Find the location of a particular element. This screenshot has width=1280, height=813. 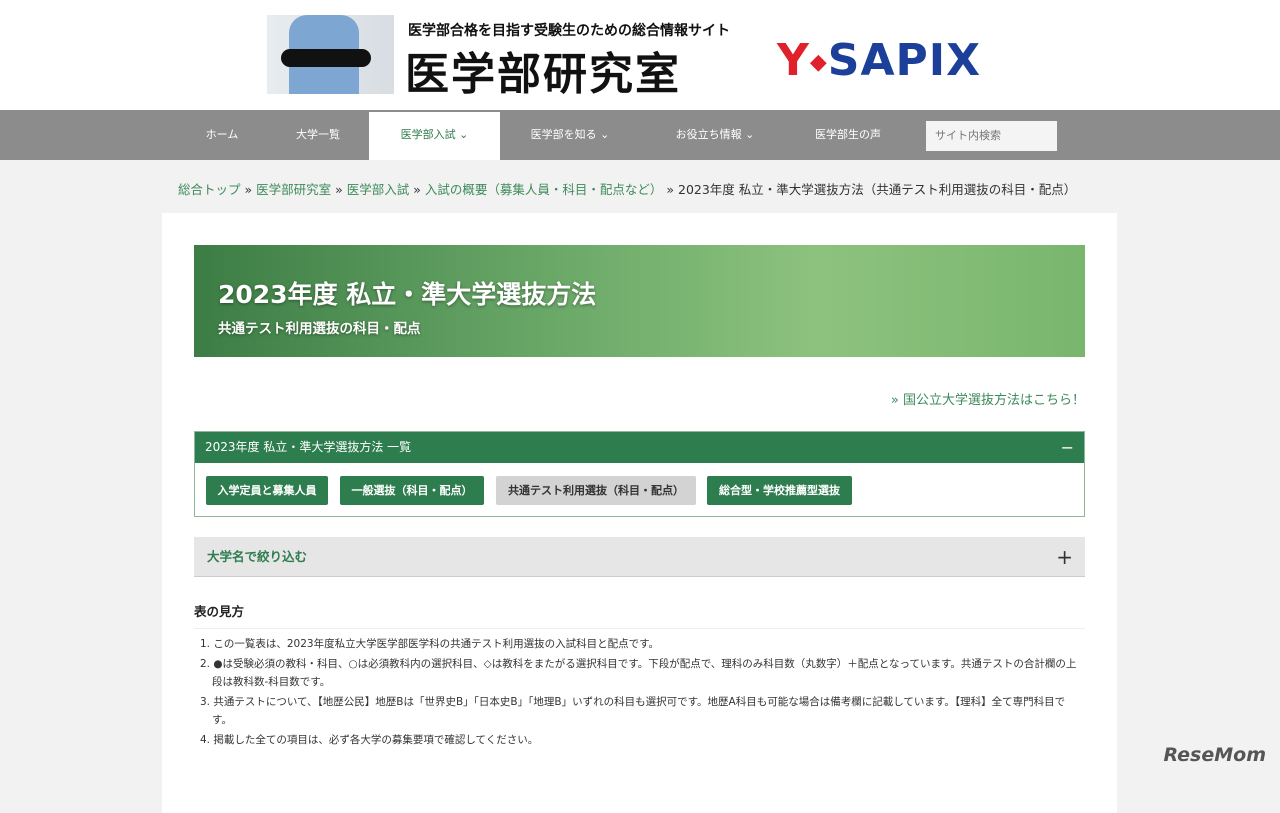

nav-home: ホーム is located at coordinates (222, 135).